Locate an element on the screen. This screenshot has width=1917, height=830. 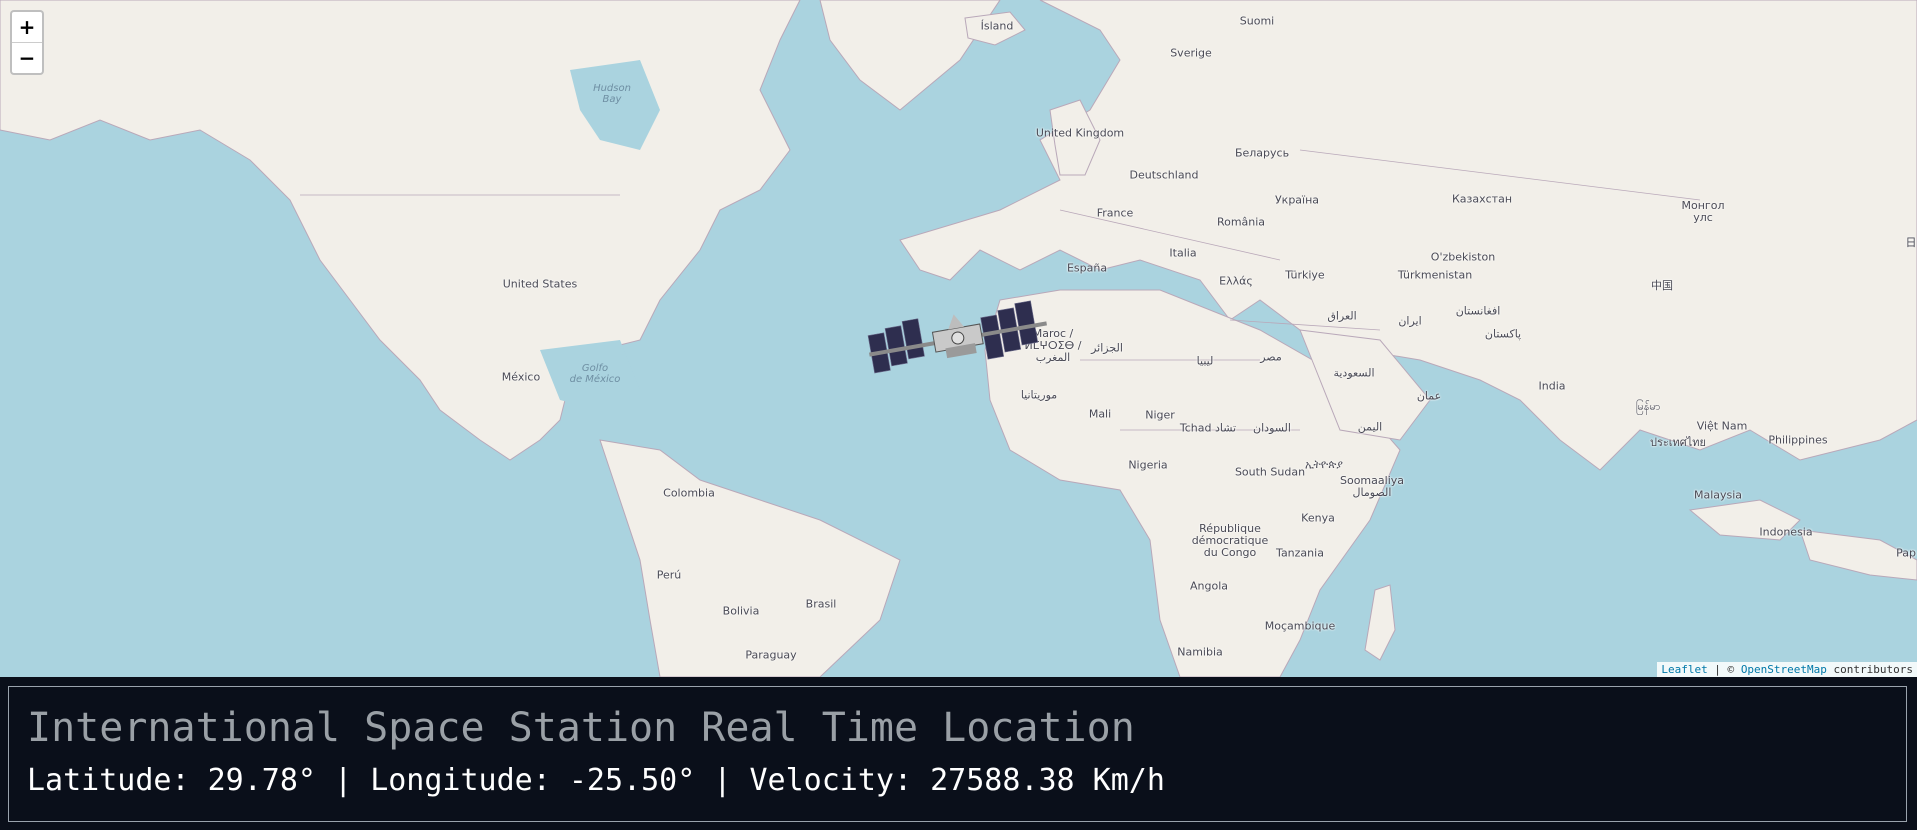
latitude-value: 29.78° is located at coordinates (261, 780).